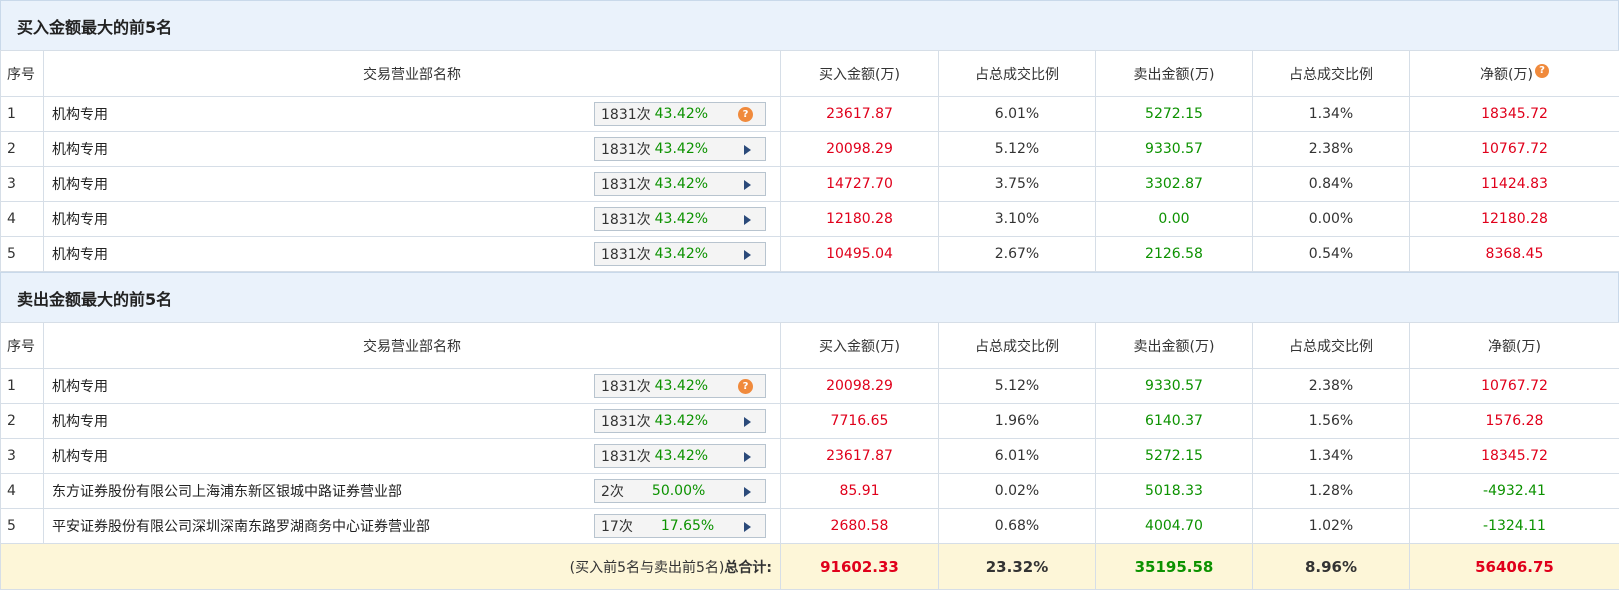 The height and width of the screenshot is (597, 1619). I want to click on listed-times: 17次, so click(617, 527).